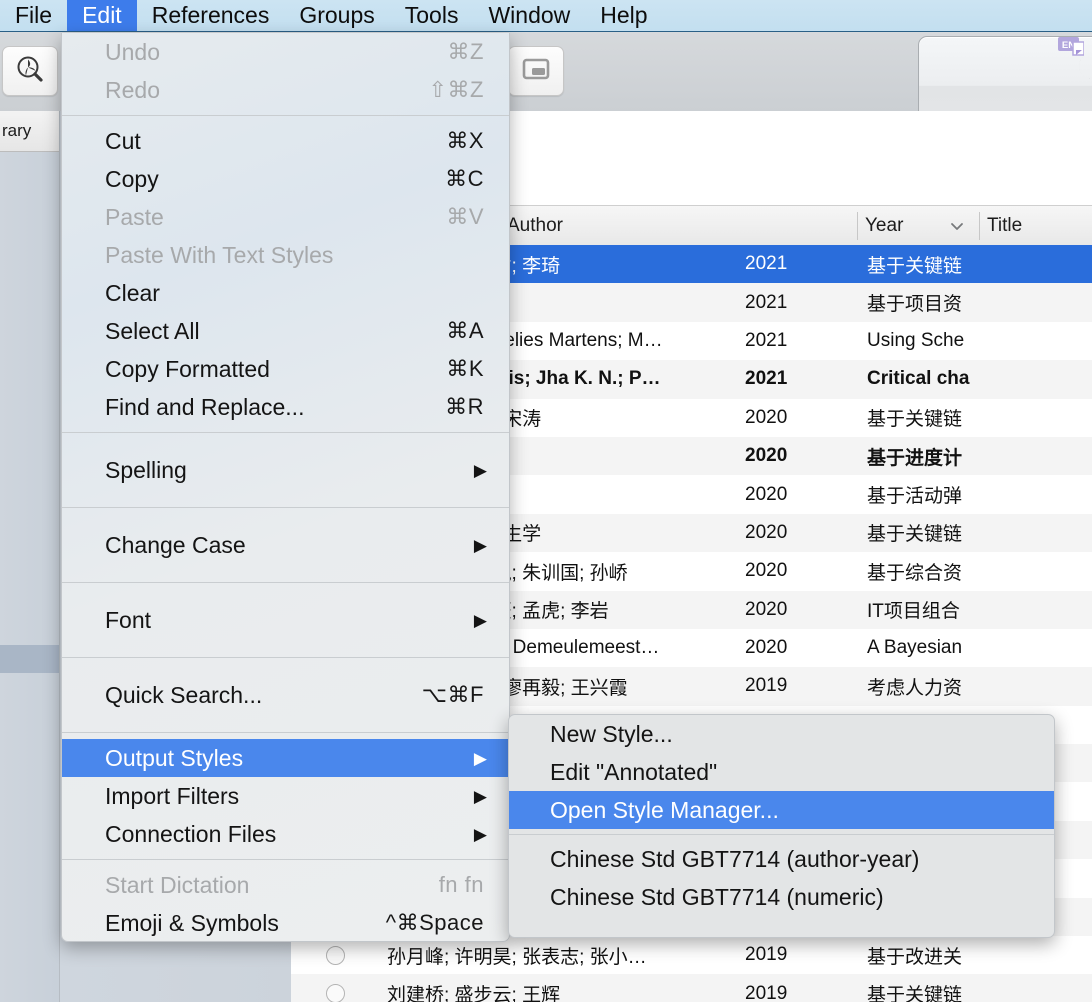 The width and height of the screenshot is (1092, 1002). I want to click on menubar-item-groups: Groups, so click(336, 15).